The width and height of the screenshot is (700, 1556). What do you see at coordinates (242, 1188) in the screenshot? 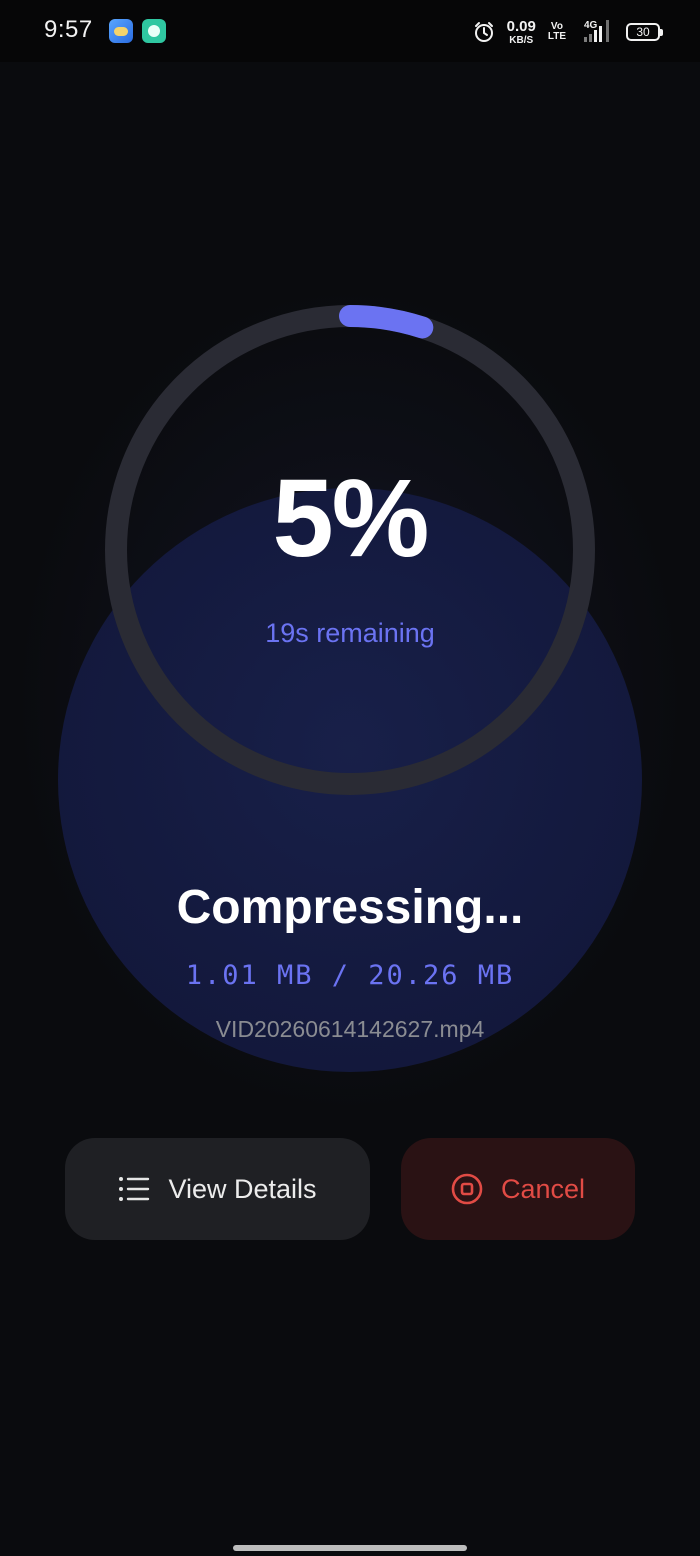
I see `view-details-label: View Details` at bounding box center [242, 1188].